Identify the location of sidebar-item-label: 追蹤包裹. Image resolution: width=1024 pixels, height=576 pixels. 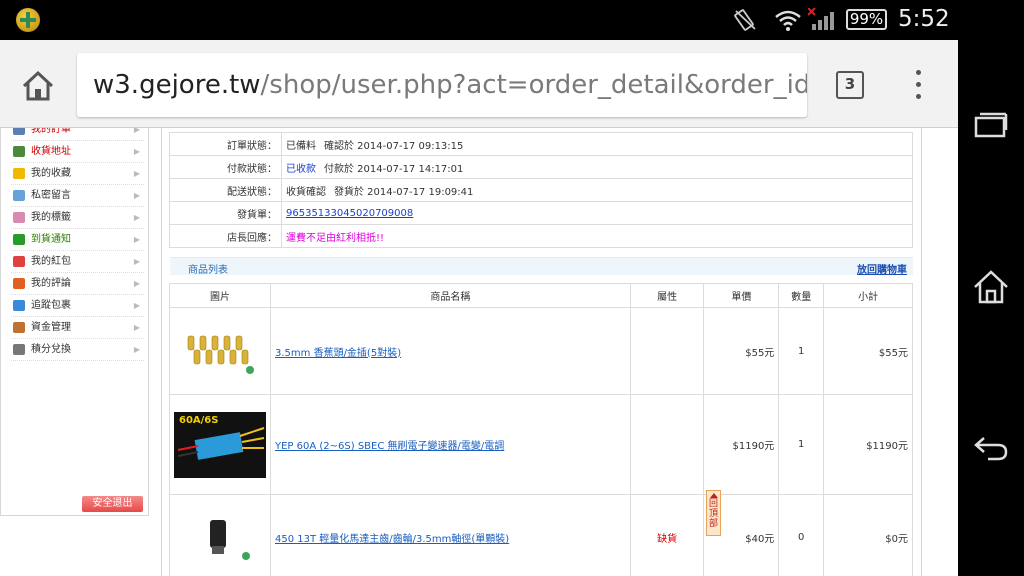
(51, 305).